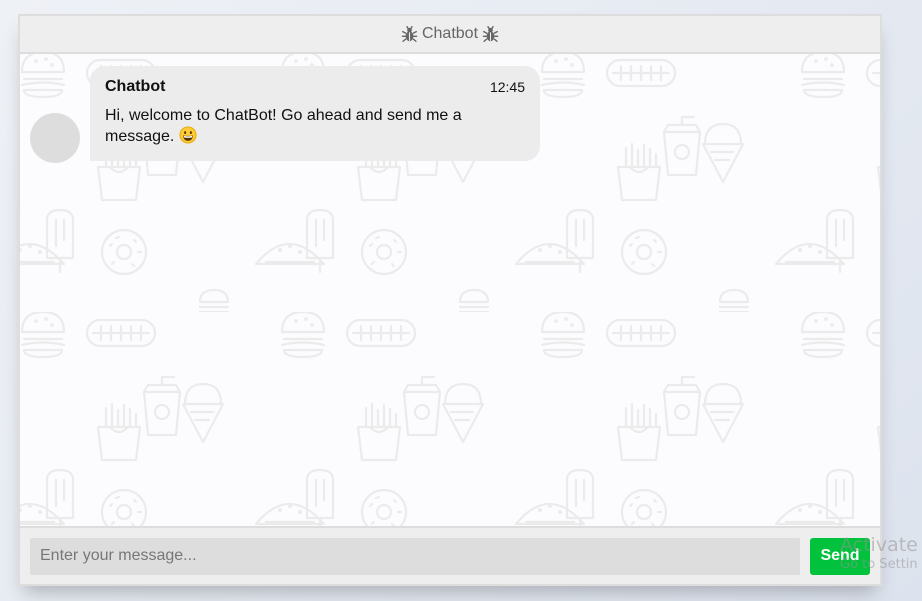 The width and height of the screenshot is (922, 601). Describe the element at coordinates (315, 87) in the screenshot. I see `message-info: Chatbot 12:45` at that location.